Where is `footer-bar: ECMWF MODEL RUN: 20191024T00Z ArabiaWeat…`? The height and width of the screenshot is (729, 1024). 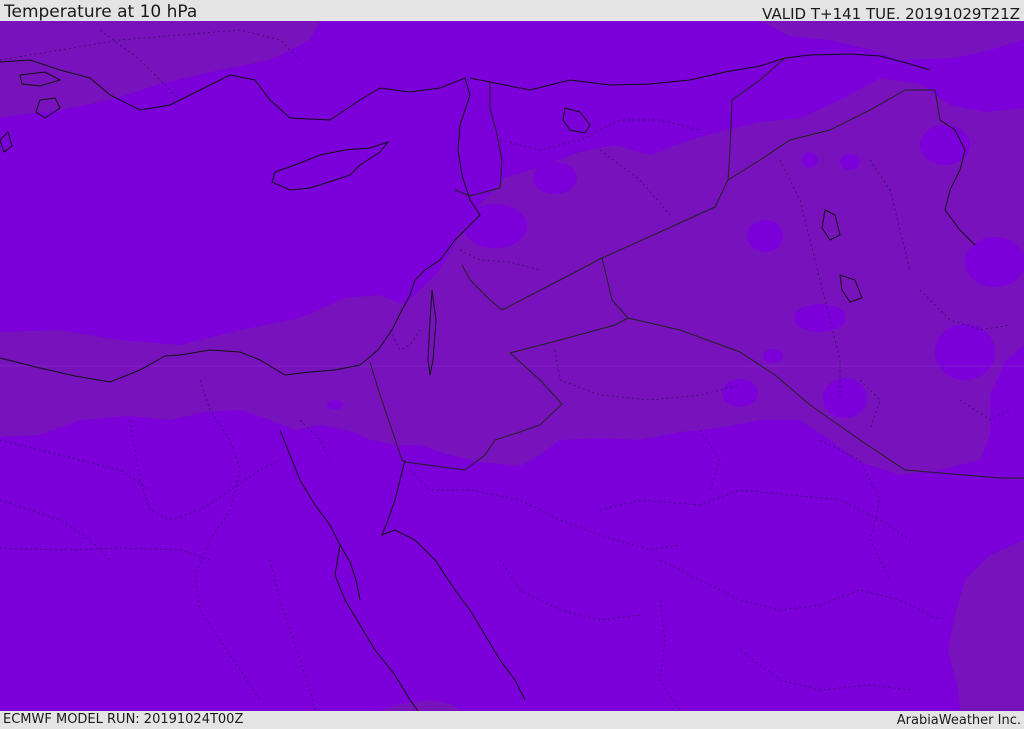 footer-bar: ECMWF MODEL RUN: 20191024T00Z ArabiaWeat… is located at coordinates (512, 720).